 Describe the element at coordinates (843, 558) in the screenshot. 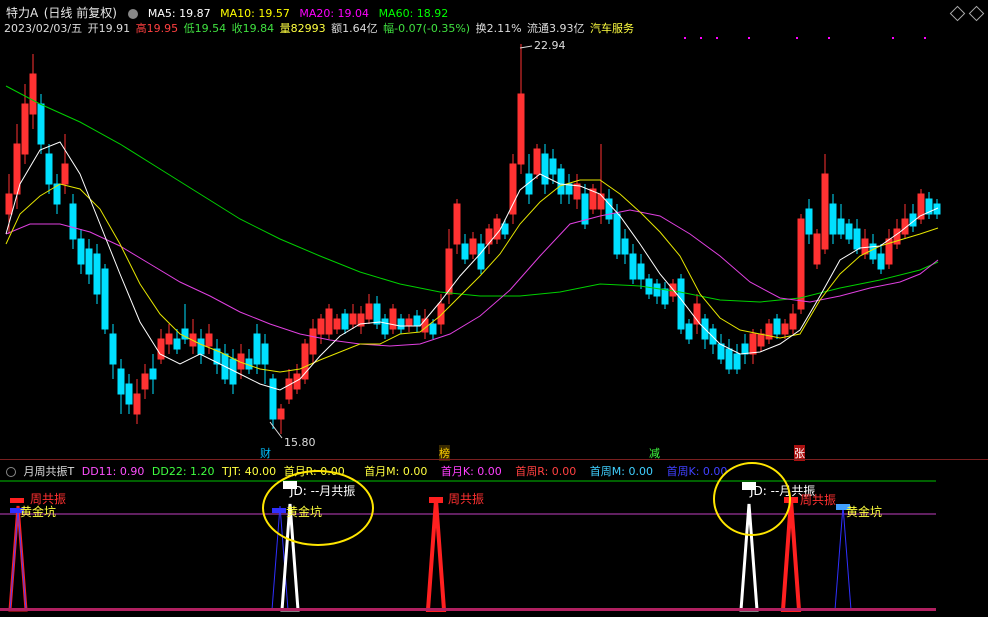

I see `spike-gold` at that location.